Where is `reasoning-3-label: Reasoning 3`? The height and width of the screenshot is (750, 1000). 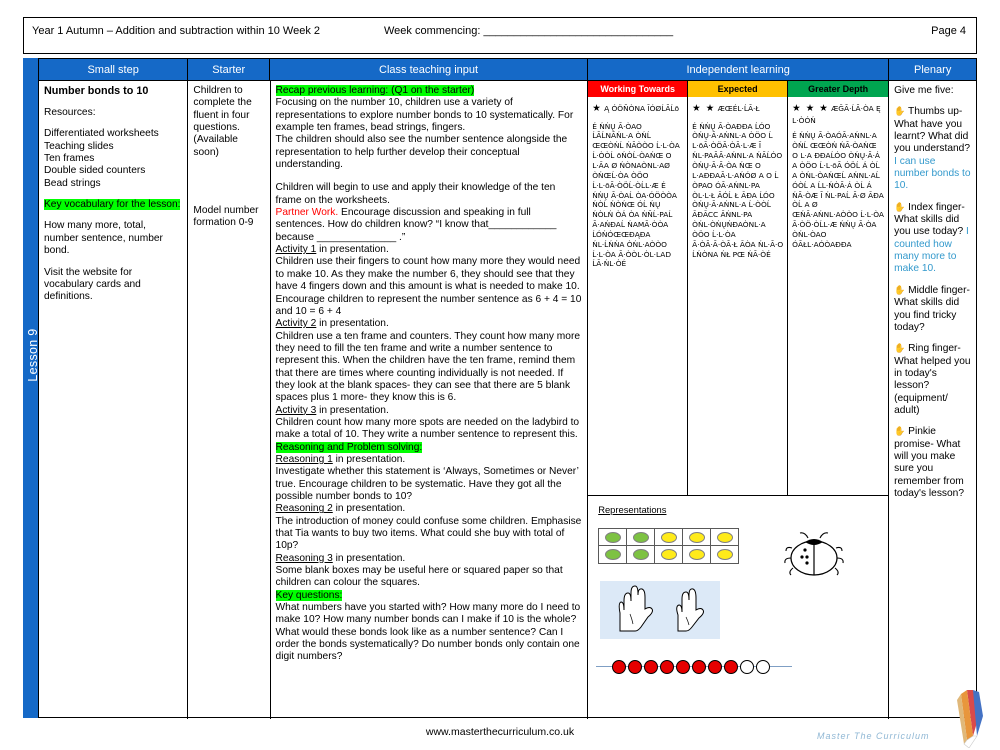
reasoning-3-label: Reasoning 3 is located at coordinates (304, 558).